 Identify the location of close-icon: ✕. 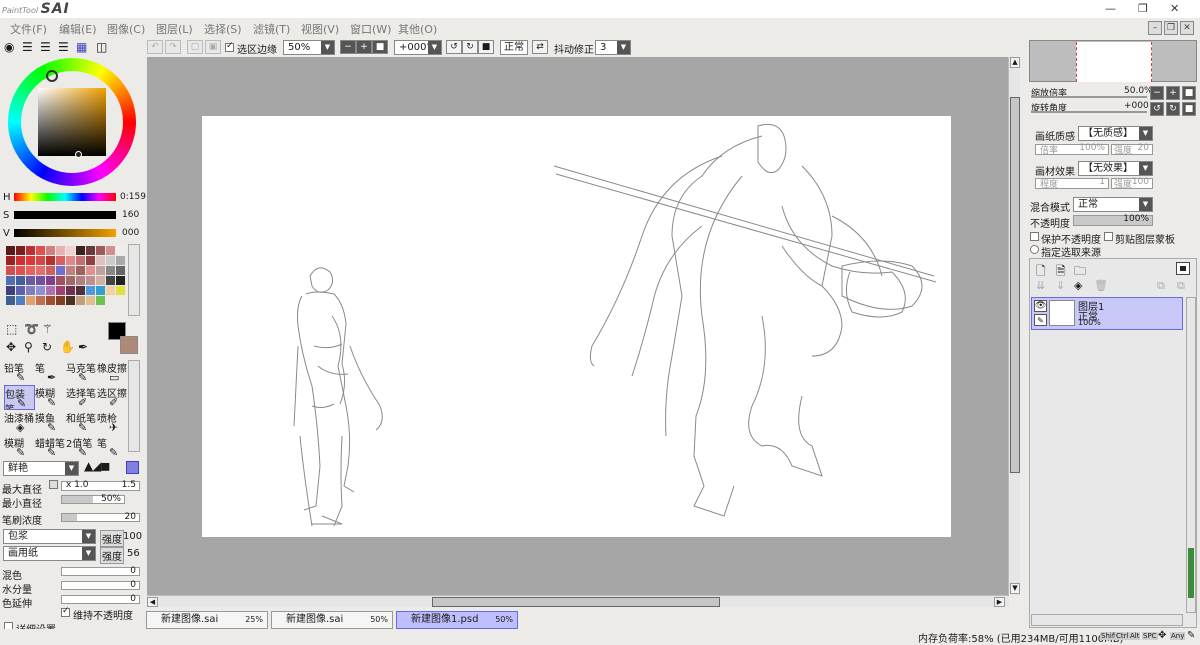
(1174, 8).